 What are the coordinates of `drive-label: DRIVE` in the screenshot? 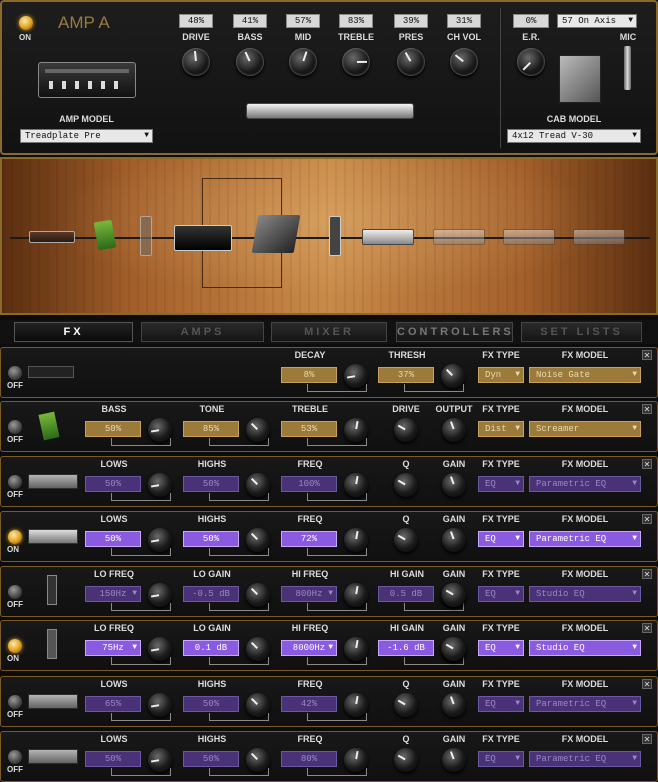 It's located at (196, 37).